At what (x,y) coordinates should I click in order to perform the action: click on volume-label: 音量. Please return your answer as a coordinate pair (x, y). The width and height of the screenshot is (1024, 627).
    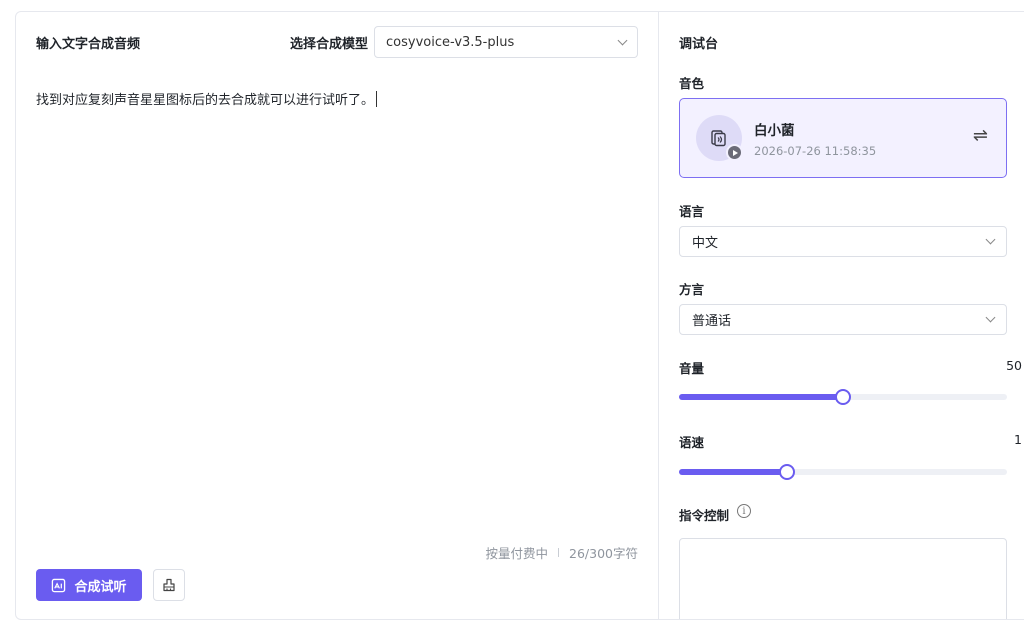
    Looking at the image, I should click on (692, 368).